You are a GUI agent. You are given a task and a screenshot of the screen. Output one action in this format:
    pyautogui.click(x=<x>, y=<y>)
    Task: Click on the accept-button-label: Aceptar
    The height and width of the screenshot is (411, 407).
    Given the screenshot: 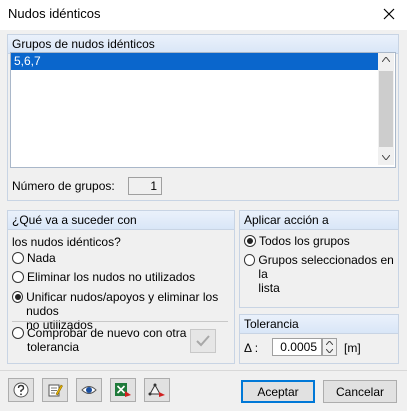 What is the action you would take?
    pyautogui.click(x=278, y=391)
    